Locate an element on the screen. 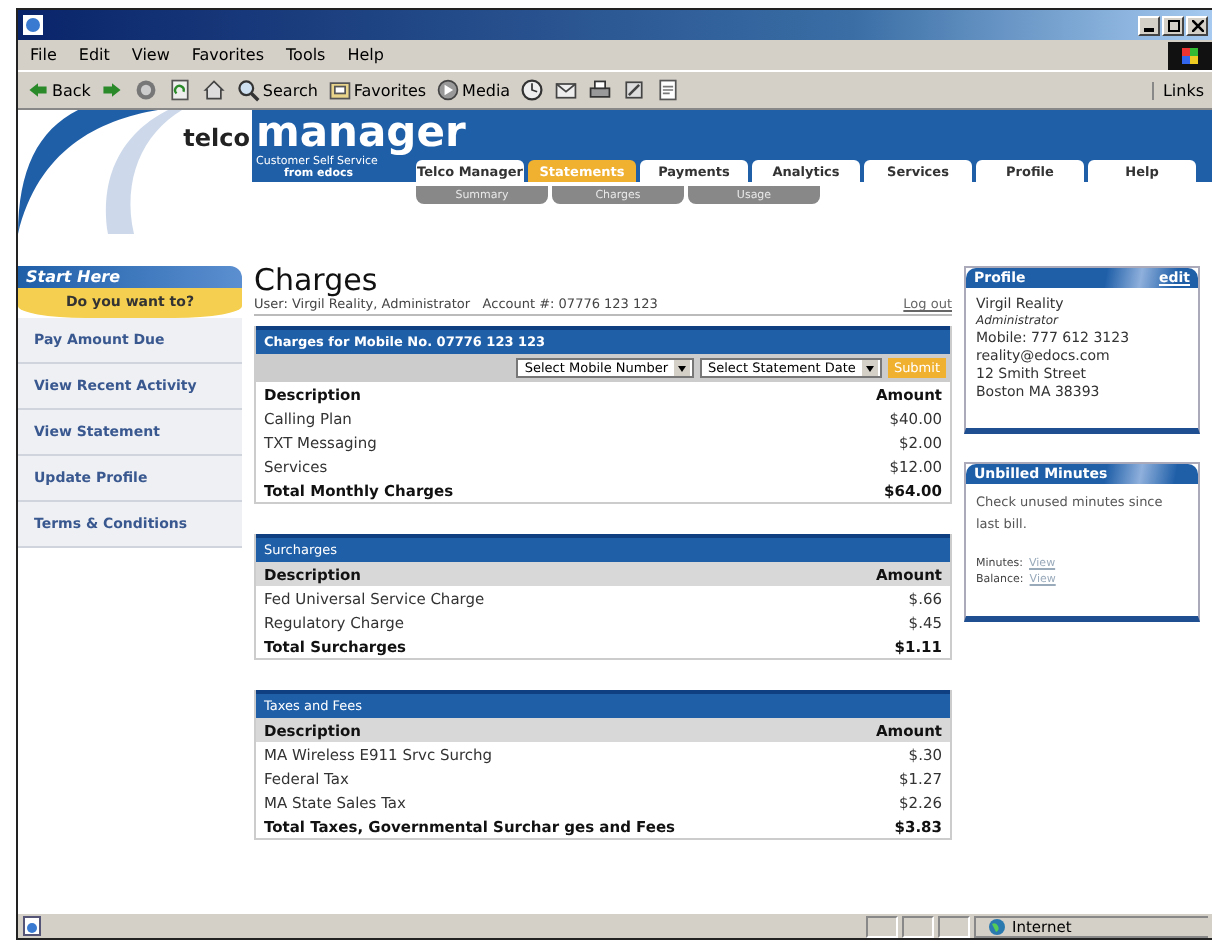 Image resolution: width=1212 pixels, height=952 pixels. throbber-logo is located at coordinates (1190, 55).